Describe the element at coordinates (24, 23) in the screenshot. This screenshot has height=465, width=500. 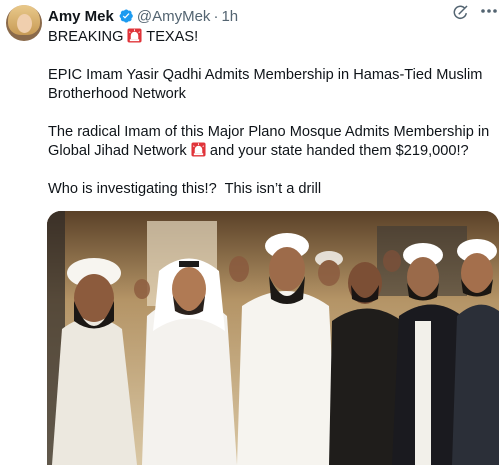
I see `avatar` at that location.